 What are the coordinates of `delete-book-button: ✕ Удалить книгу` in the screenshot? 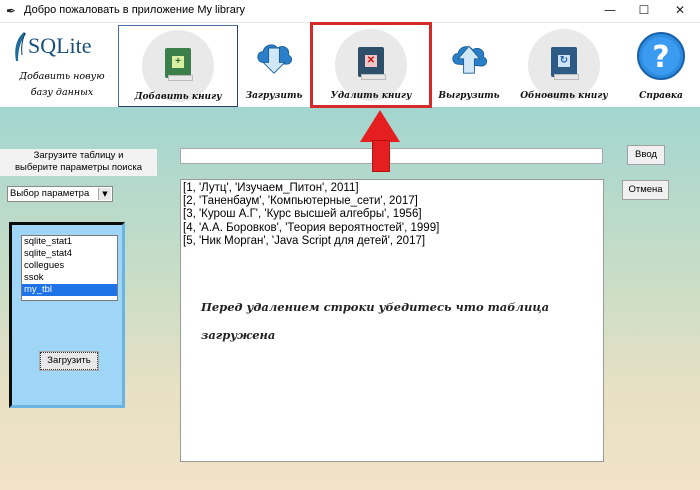 It's located at (371, 65).